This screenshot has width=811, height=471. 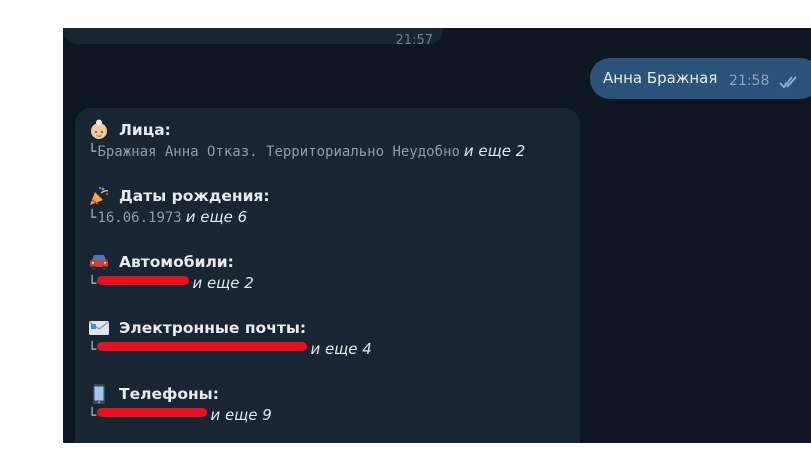 What do you see at coordinates (241, 415) in the screenshot?
I see `phones-more: и еще 9` at bounding box center [241, 415].